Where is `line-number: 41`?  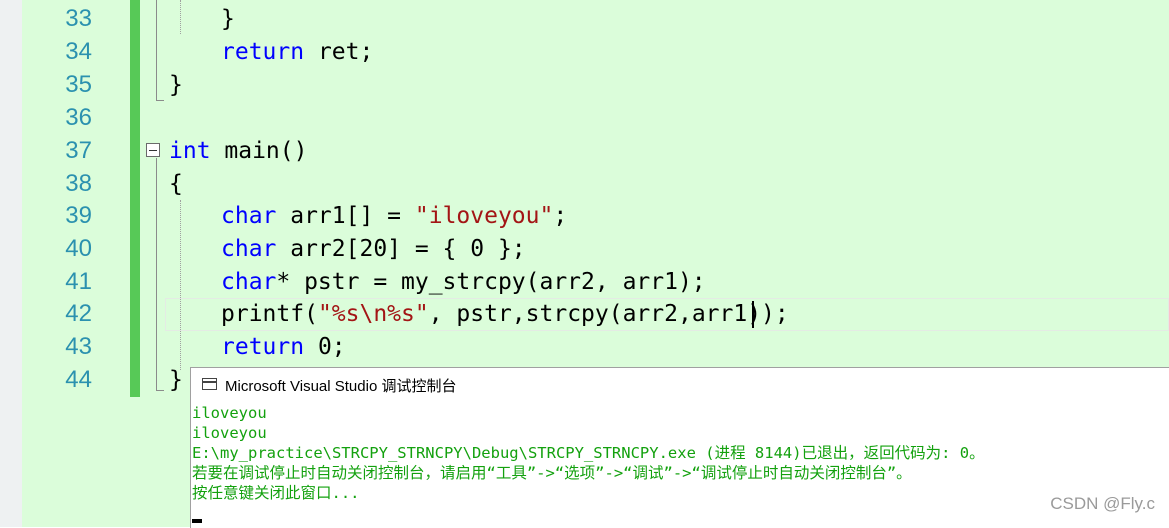
line-number: 41 is located at coordinates (78, 281).